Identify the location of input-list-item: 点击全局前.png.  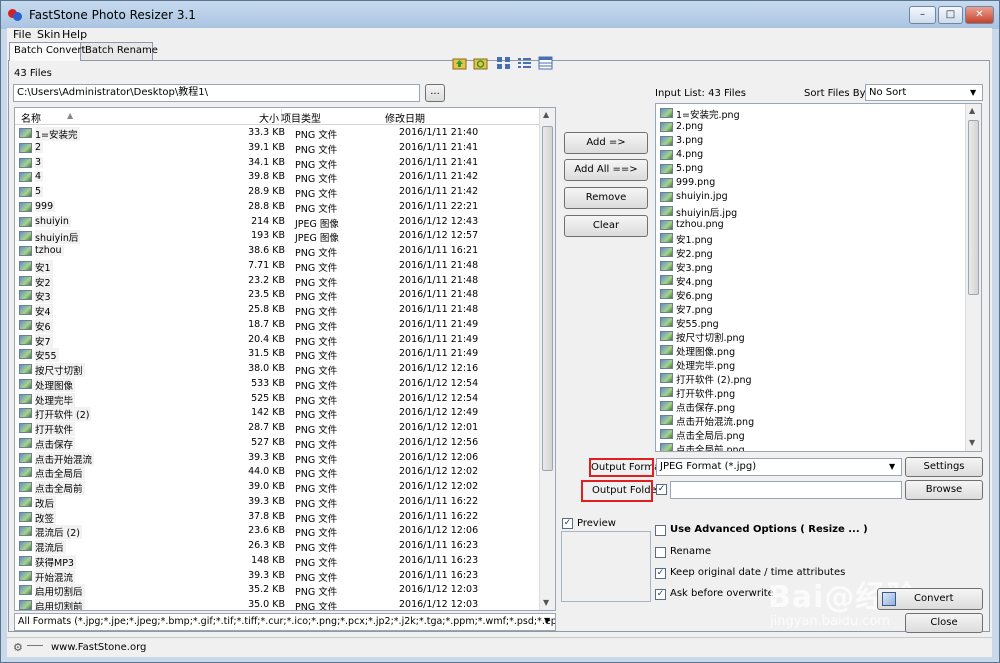
(811, 446).